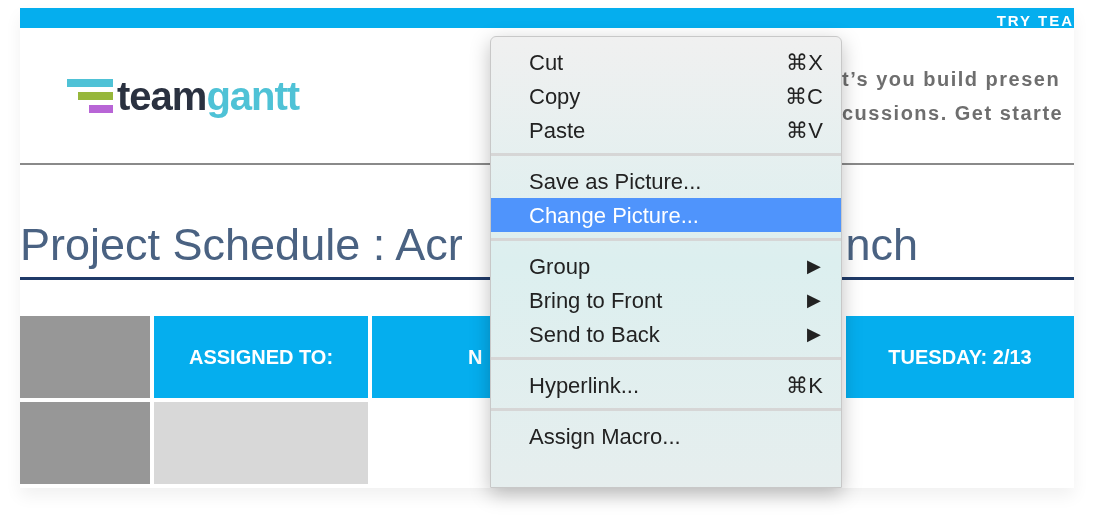  What do you see at coordinates (960, 357) in the screenshot?
I see `table-header-cell: TUESDAY: 2/13` at bounding box center [960, 357].